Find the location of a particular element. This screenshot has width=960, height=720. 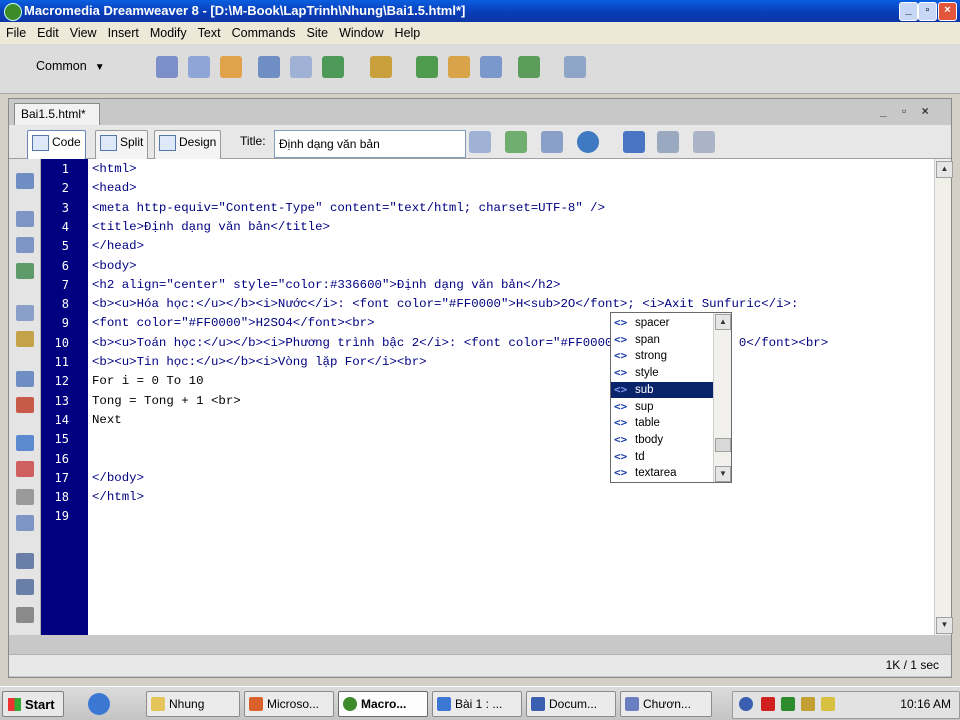

comment-icon is located at coordinates (491, 67).